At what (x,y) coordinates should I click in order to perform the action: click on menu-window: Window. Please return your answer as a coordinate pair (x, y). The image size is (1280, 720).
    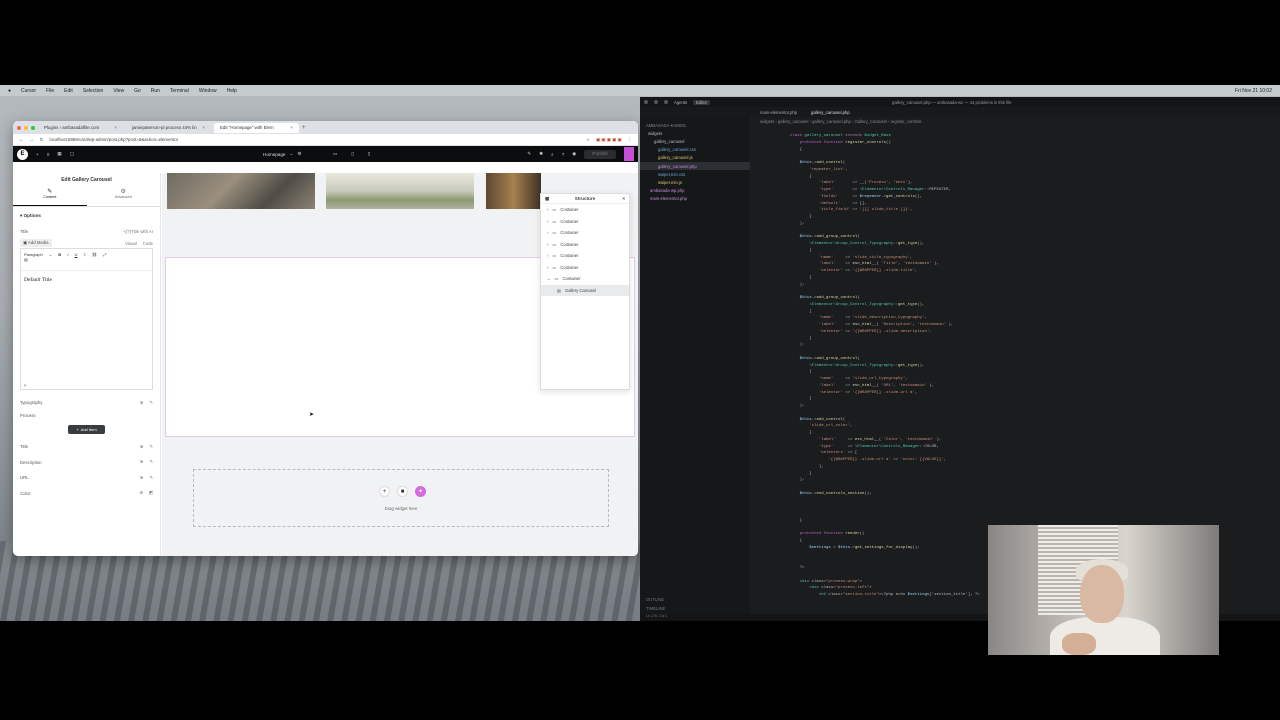
    Looking at the image, I should click on (208, 91).